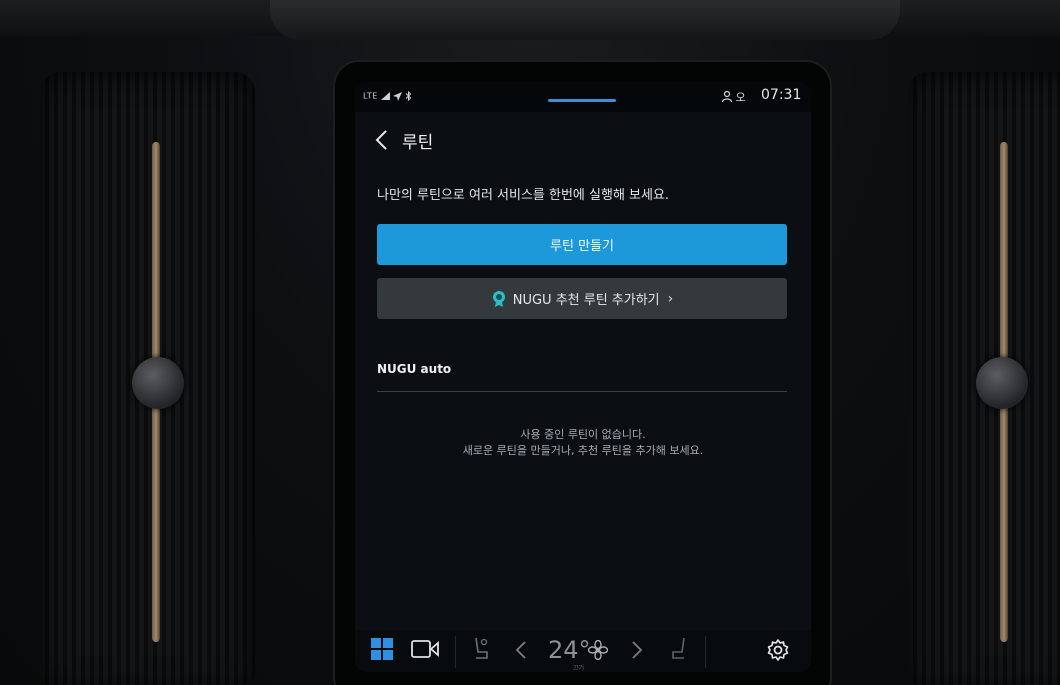  What do you see at coordinates (569, 650) in the screenshot?
I see `temperature-display: 24°` at bounding box center [569, 650].